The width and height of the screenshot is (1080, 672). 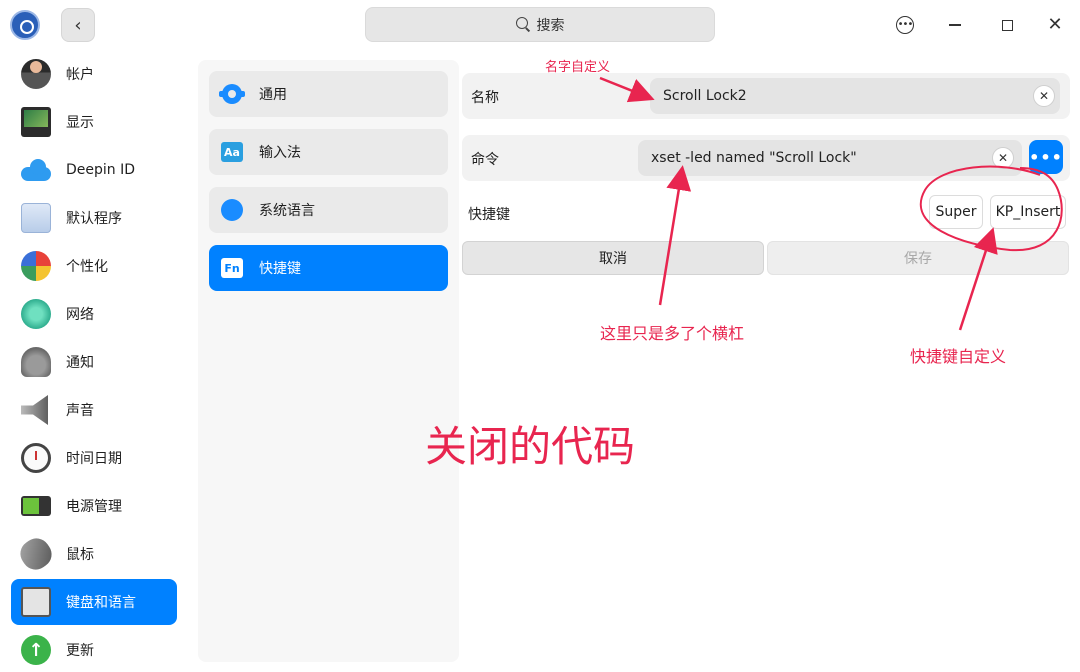 I want to click on command-value: xset -led named "Scroll Lock", so click(x=754, y=158).